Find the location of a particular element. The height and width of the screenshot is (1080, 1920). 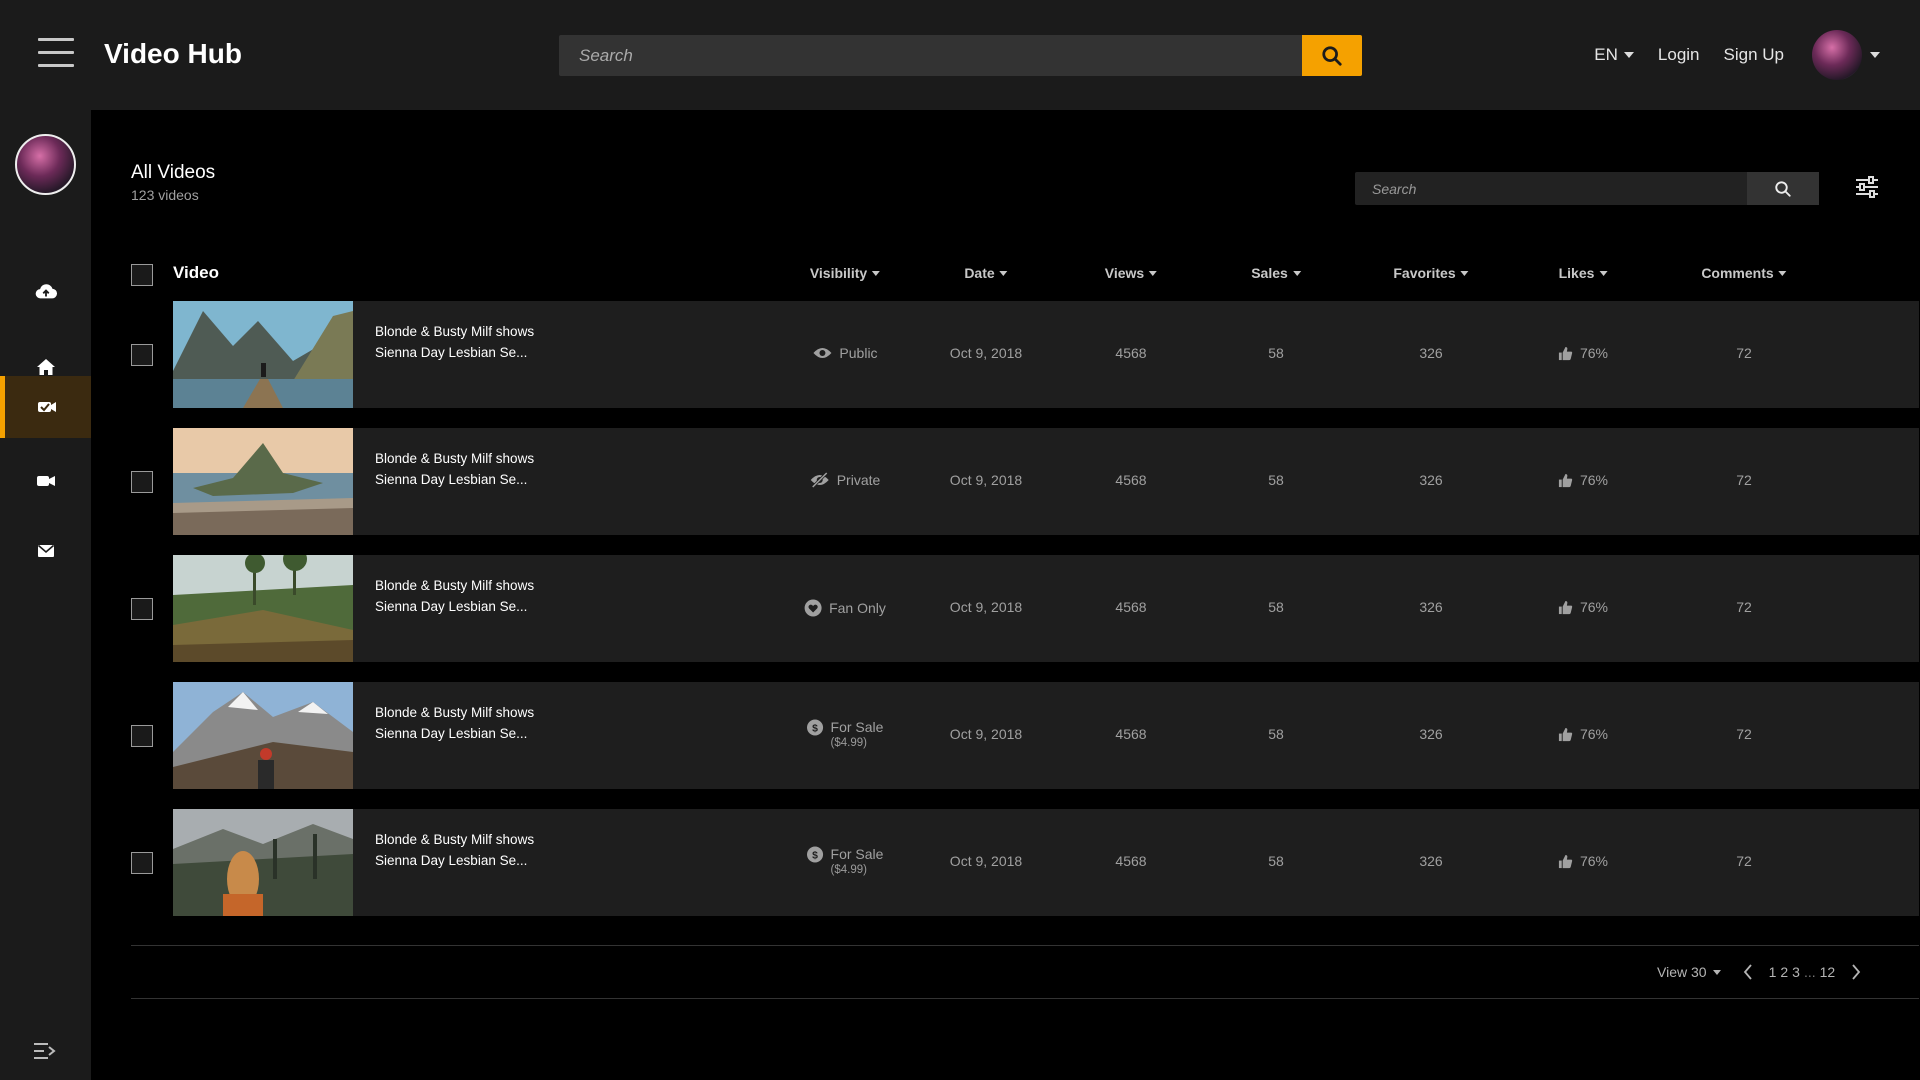

favorites-cell: 326 is located at coordinates (1431, 861).